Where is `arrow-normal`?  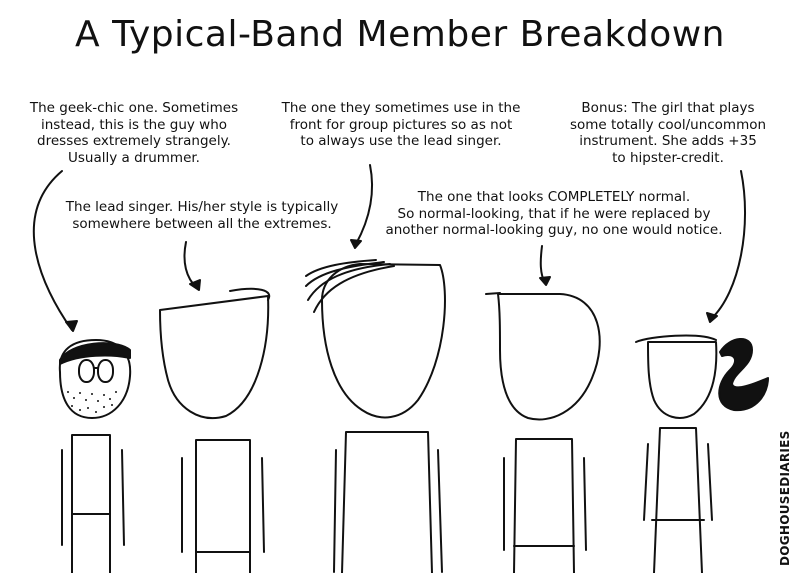
arrow-normal is located at coordinates (545, 265).